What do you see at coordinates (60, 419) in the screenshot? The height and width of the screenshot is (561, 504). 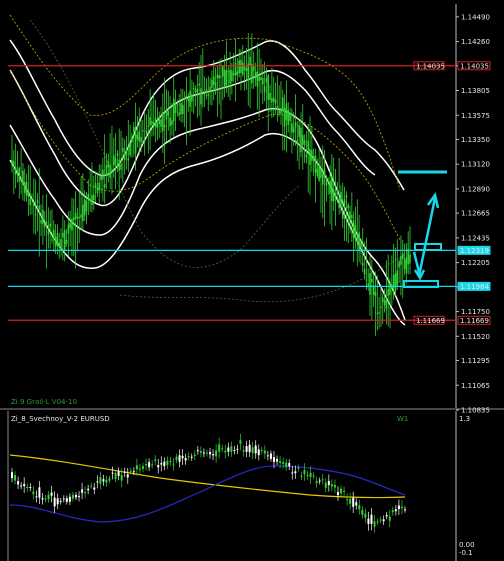 I see `sub-indicator-title: Zi_8_Svechnoy_V-2 EURUSD` at bounding box center [60, 419].